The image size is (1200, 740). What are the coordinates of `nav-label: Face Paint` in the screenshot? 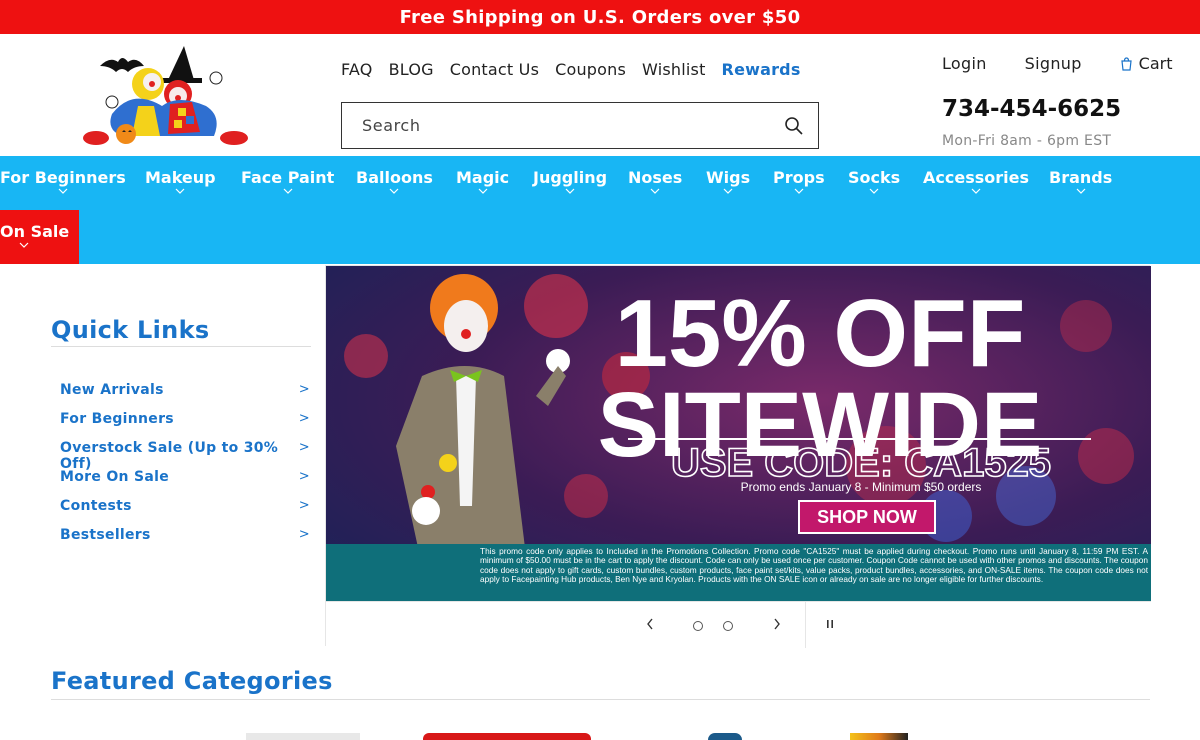 It's located at (288, 177).